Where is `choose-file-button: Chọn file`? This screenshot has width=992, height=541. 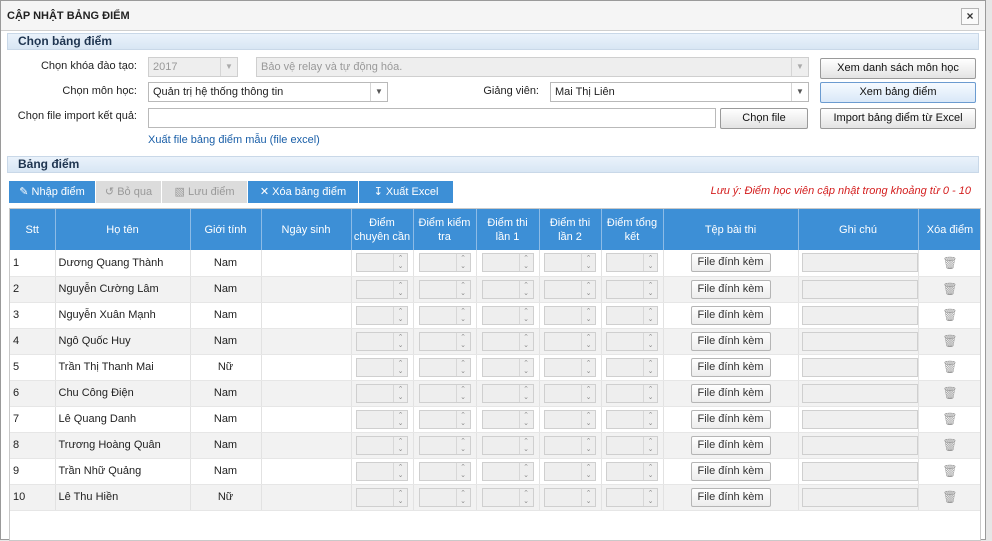 choose-file-button: Chọn file is located at coordinates (764, 118).